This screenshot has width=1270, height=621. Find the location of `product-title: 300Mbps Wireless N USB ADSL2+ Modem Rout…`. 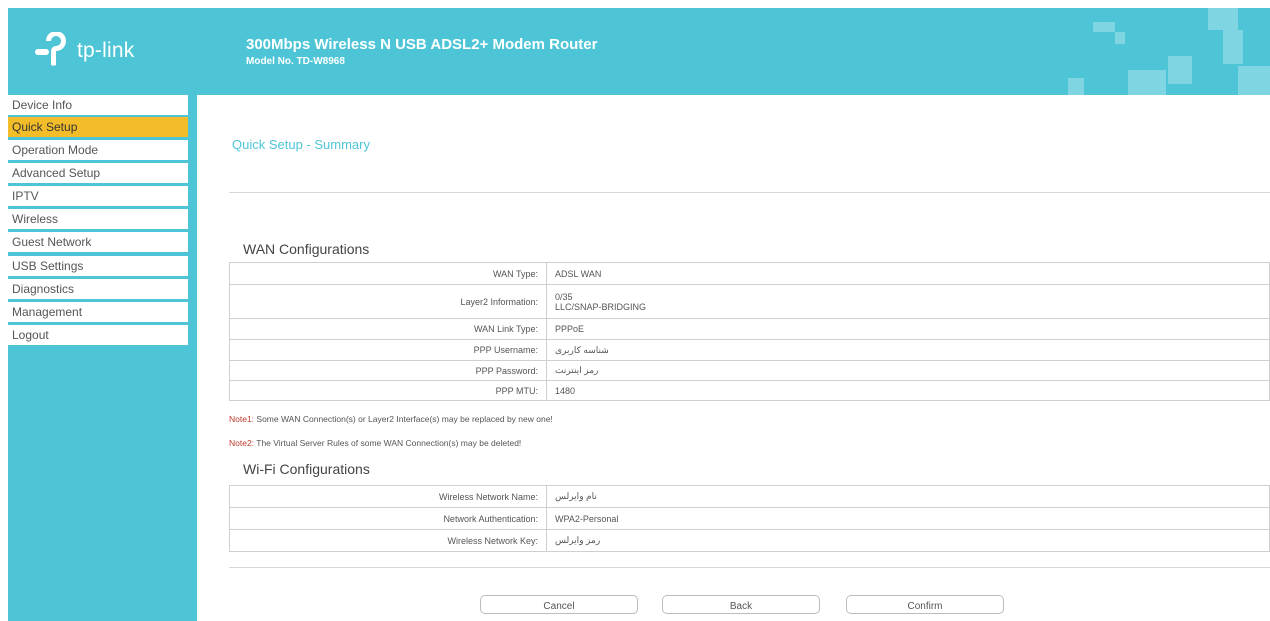

product-title: 300Mbps Wireless N USB ADSL2+ Modem Rout… is located at coordinates (422, 44).